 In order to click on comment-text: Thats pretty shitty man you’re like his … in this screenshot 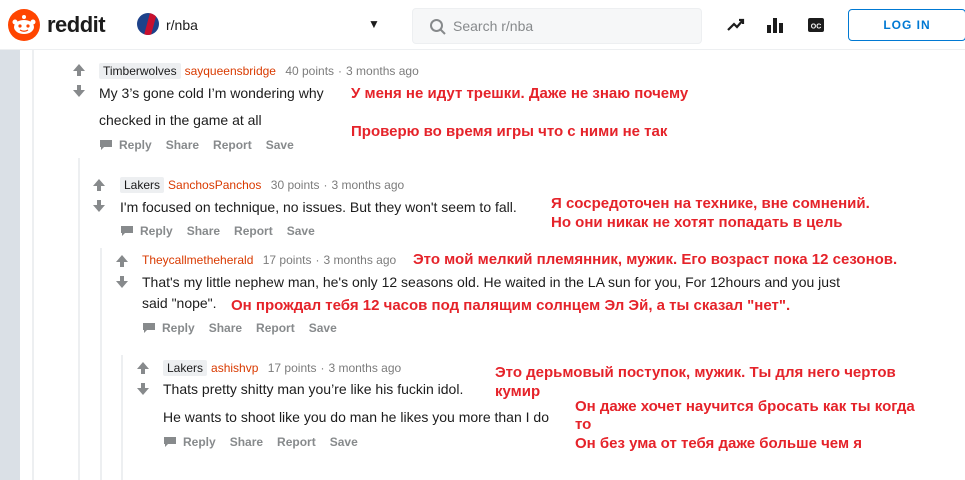, I will do `click(313, 389)`.